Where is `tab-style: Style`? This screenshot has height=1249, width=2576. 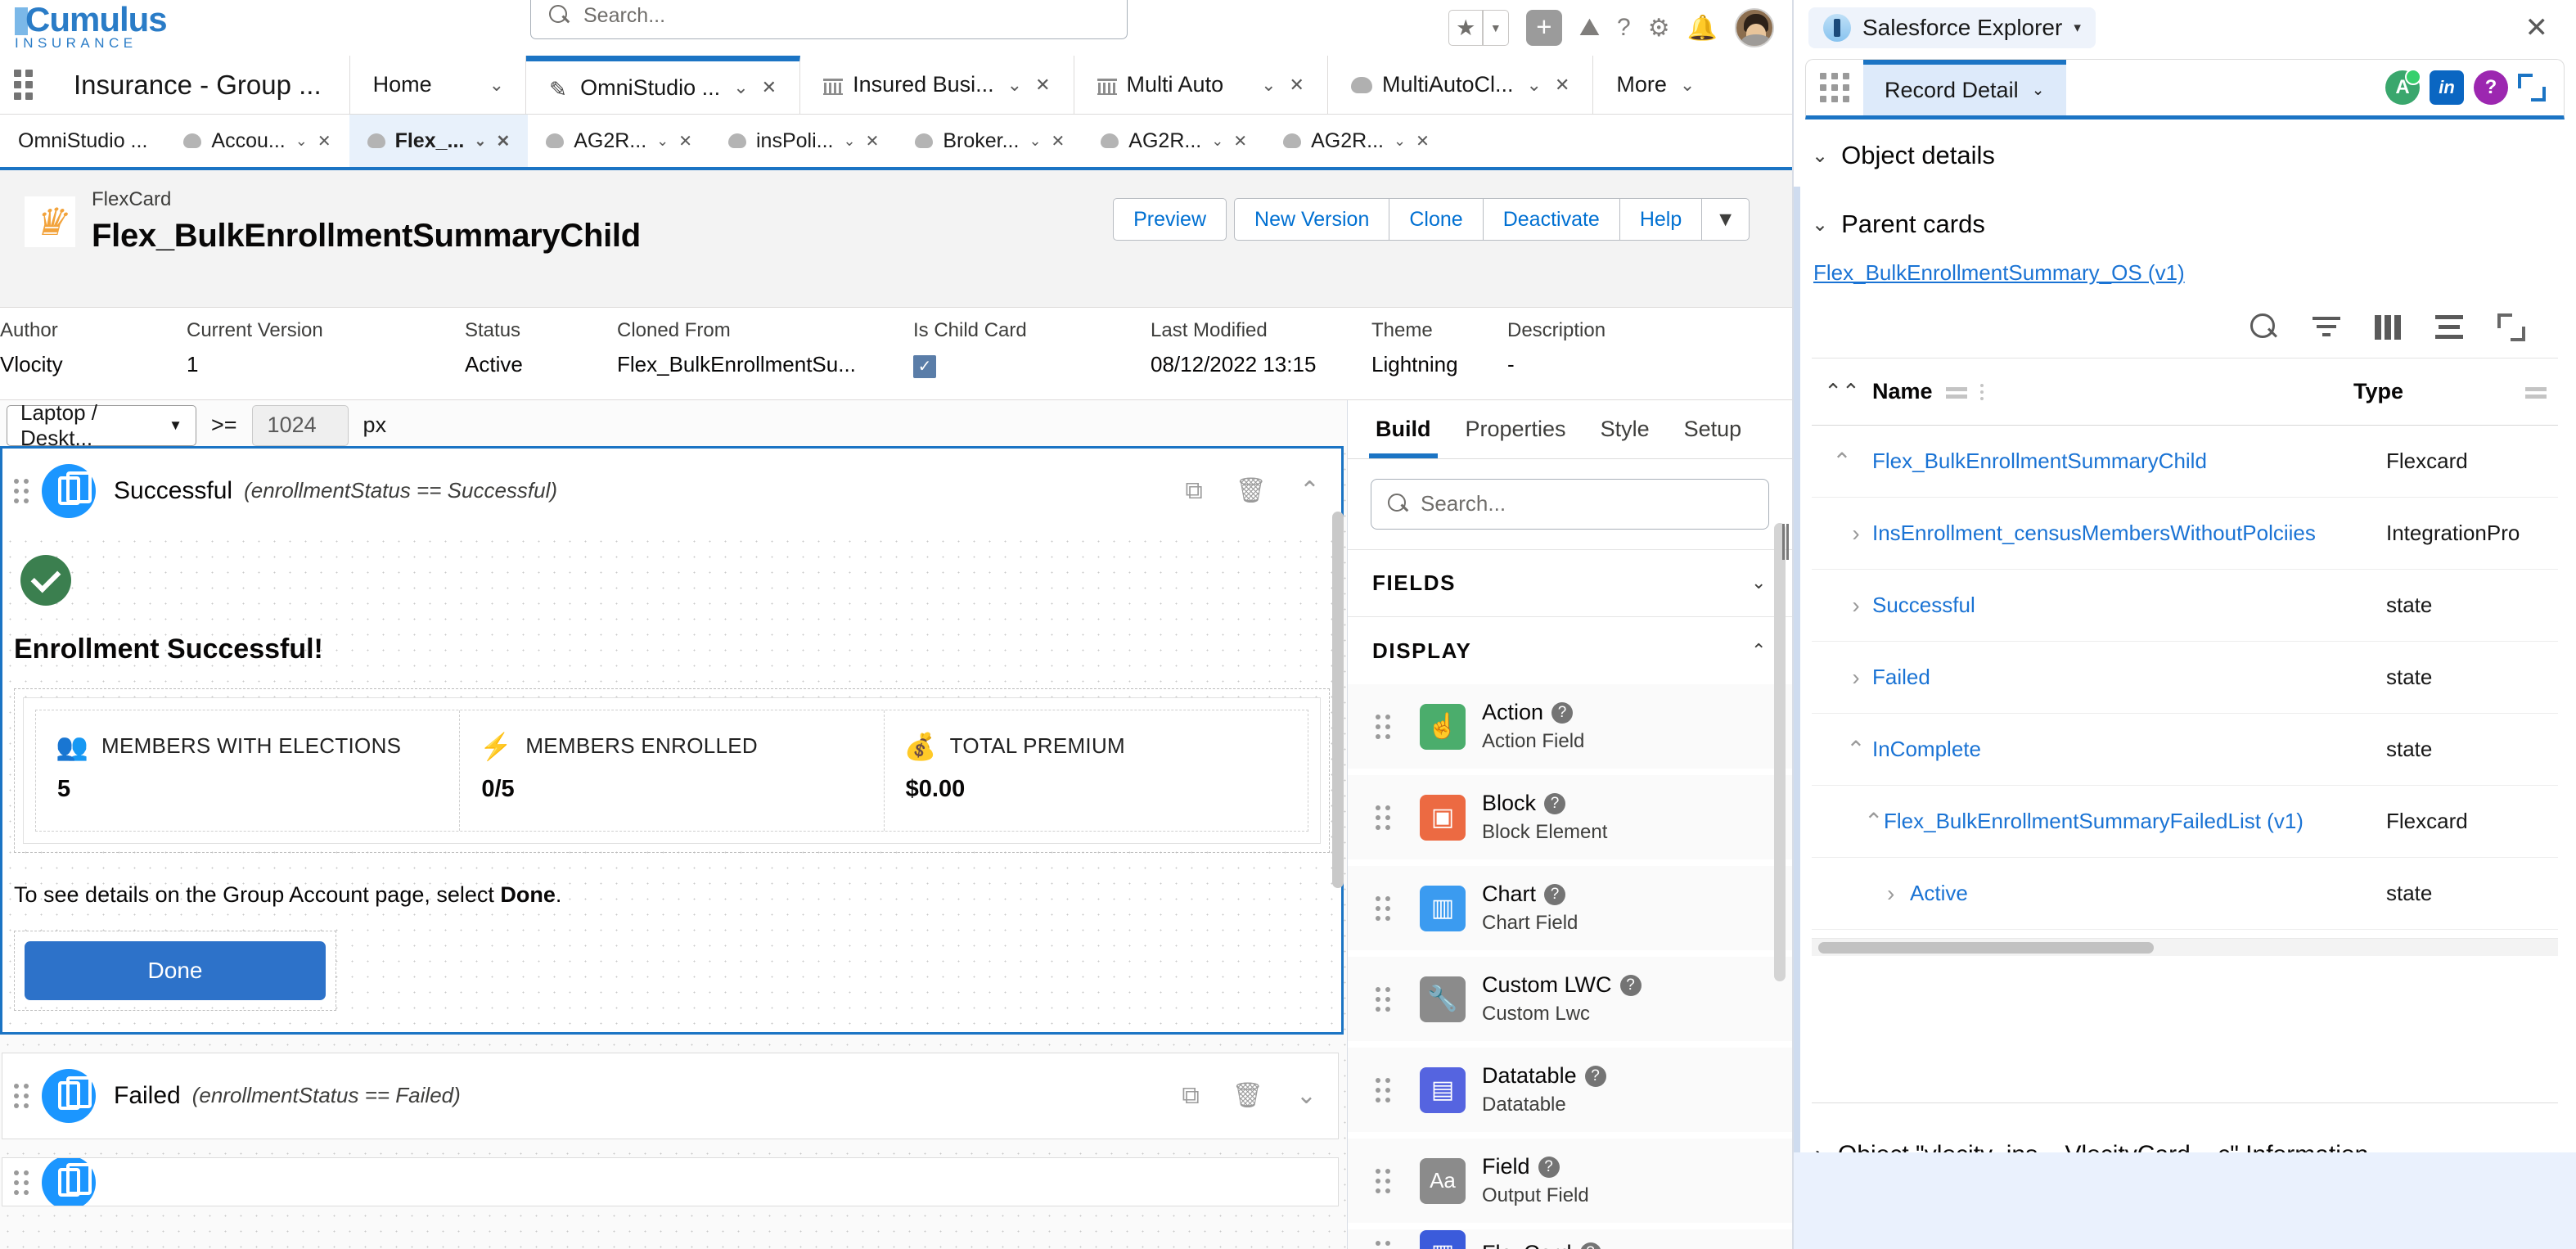
tab-style: Style is located at coordinates (1625, 428).